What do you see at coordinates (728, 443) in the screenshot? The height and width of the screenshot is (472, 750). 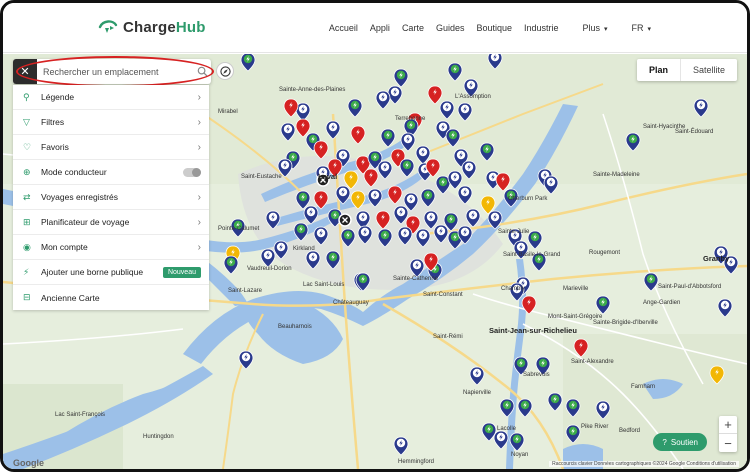 I see `zoom-out-button: −` at bounding box center [728, 443].